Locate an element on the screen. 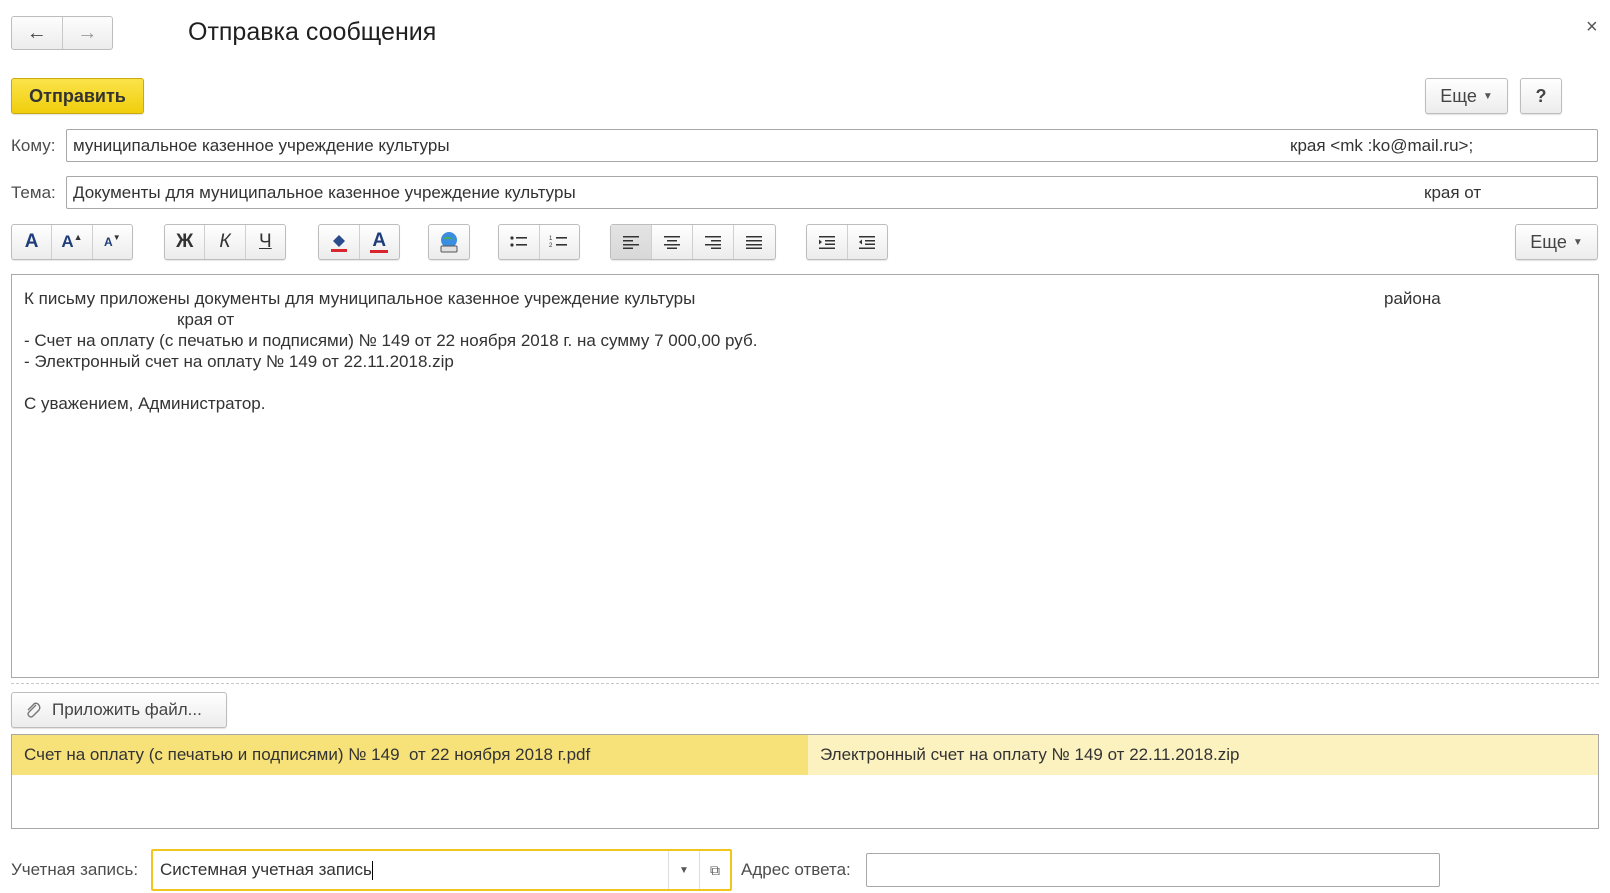 This screenshot has width=1610, height=893. background-color-button is located at coordinates (339, 242).